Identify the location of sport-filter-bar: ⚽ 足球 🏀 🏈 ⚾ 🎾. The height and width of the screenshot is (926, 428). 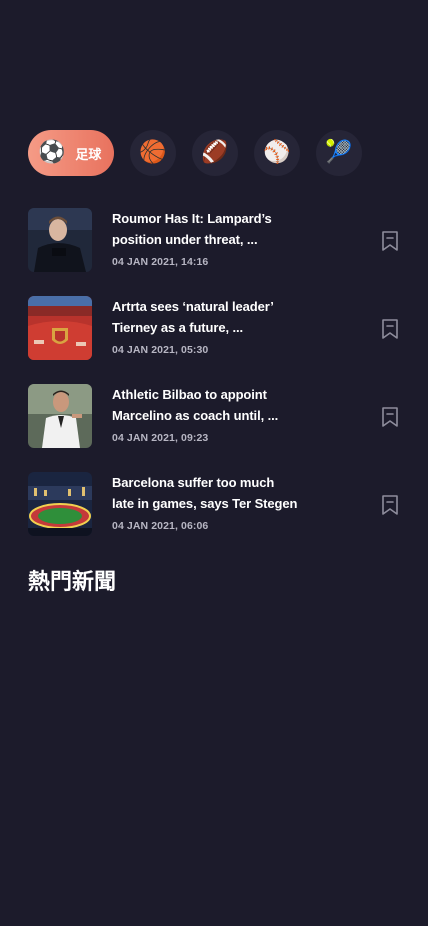
(195, 153).